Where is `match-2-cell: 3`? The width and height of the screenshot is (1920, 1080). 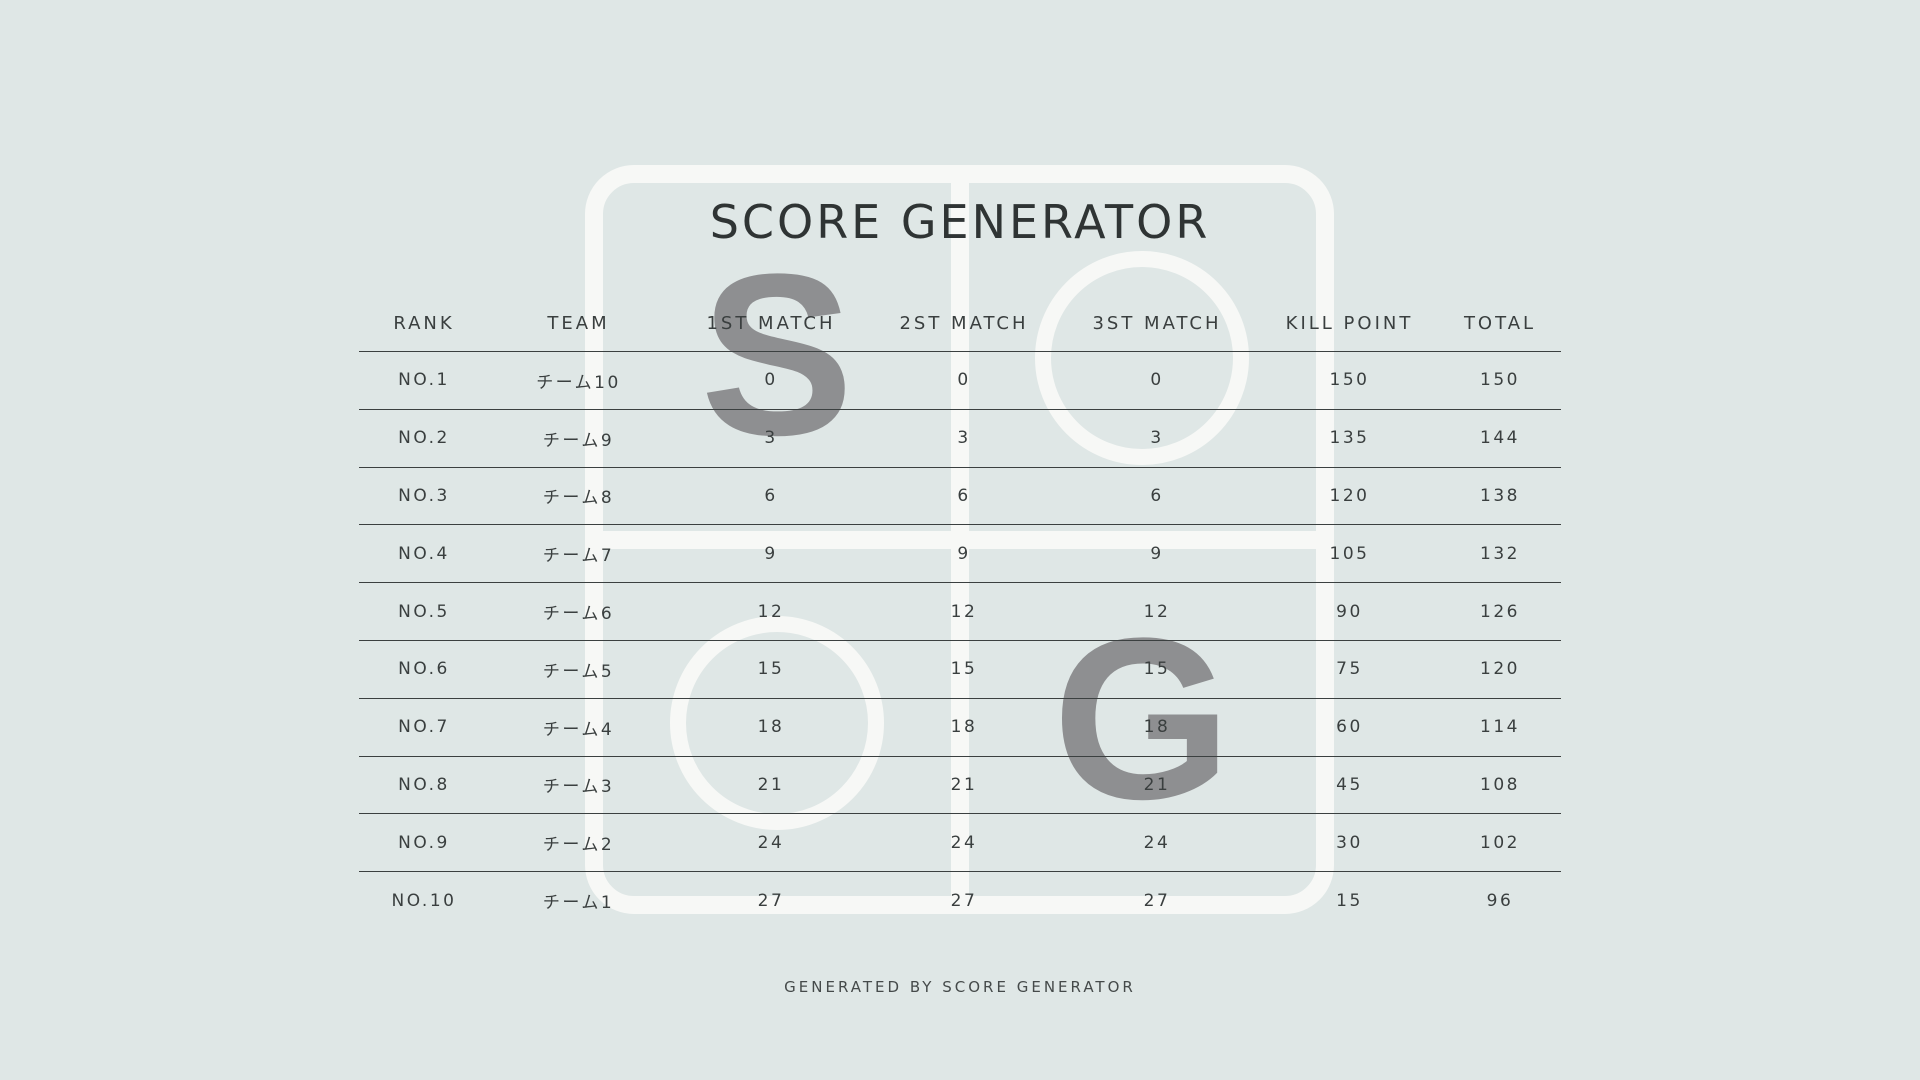 match-2-cell: 3 is located at coordinates (964, 438).